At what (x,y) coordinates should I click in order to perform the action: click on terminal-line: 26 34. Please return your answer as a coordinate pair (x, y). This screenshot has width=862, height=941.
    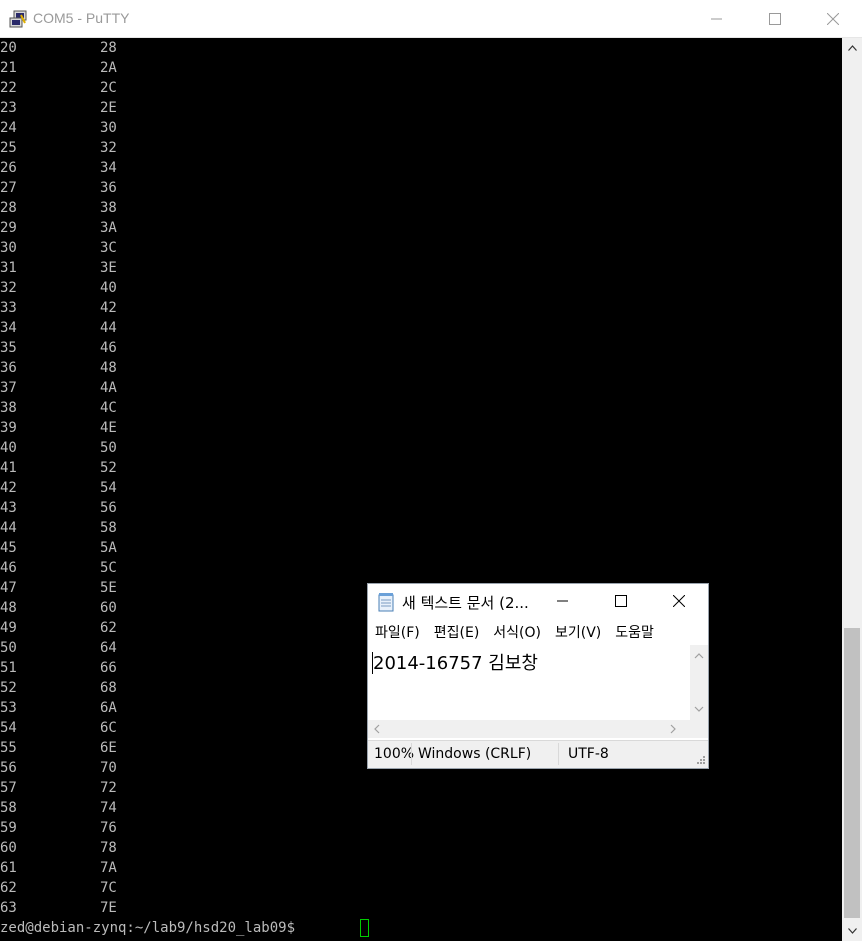
    Looking at the image, I should click on (100, 168).